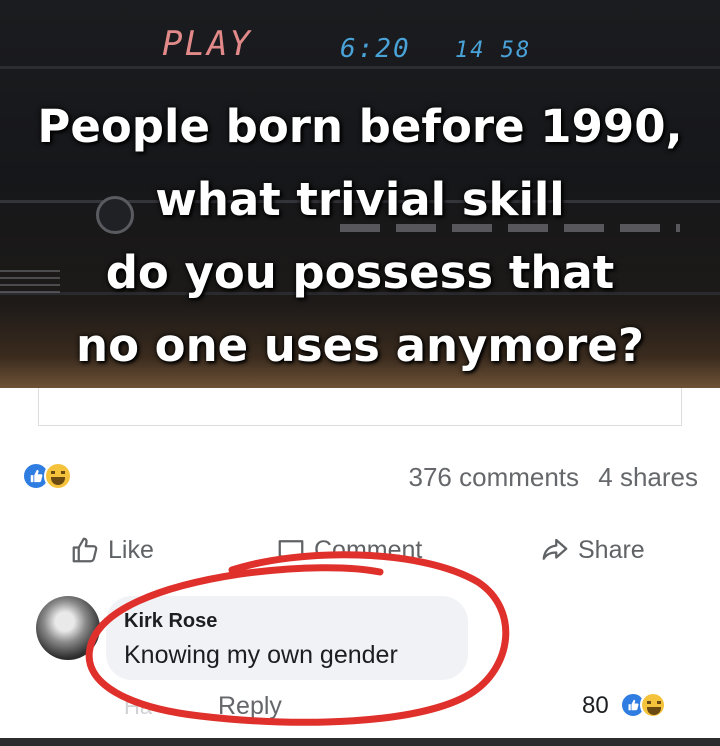 The width and height of the screenshot is (720, 746). I want to click on reaction-icons, so click(57, 477).